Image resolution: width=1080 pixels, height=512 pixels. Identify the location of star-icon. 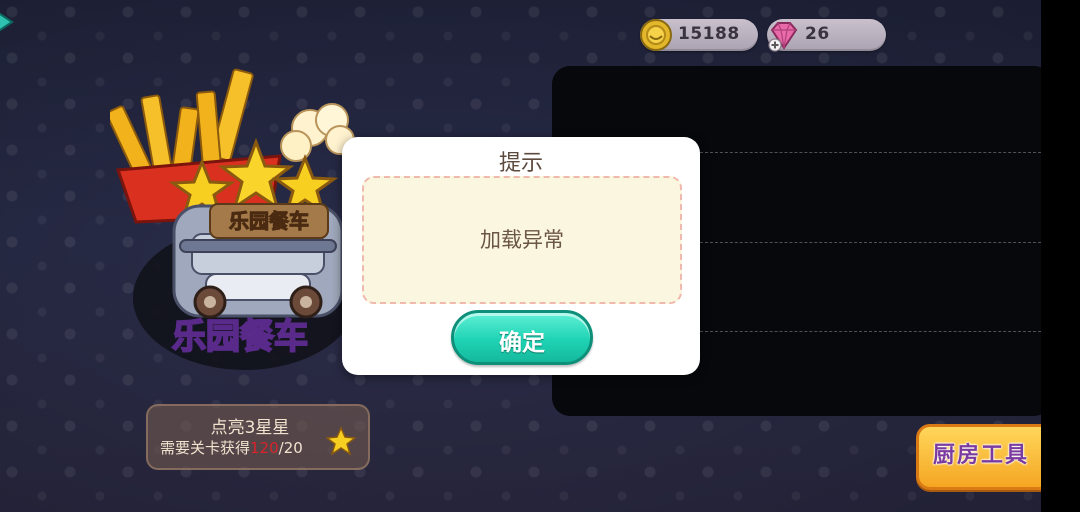
(341, 441).